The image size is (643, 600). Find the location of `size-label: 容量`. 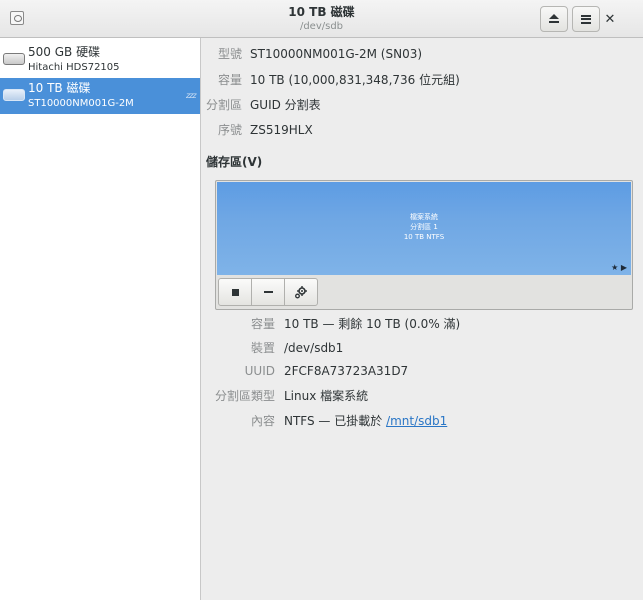

size-label: 容量 is located at coordinates (229, 80).